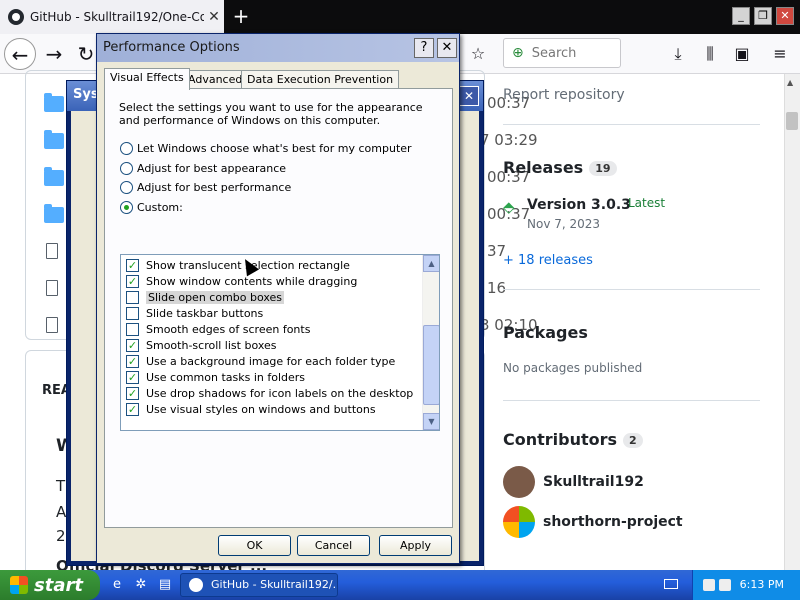 The image size is (800, 600). I want to click on search-box: ⊕ Search, so click(562, 53).